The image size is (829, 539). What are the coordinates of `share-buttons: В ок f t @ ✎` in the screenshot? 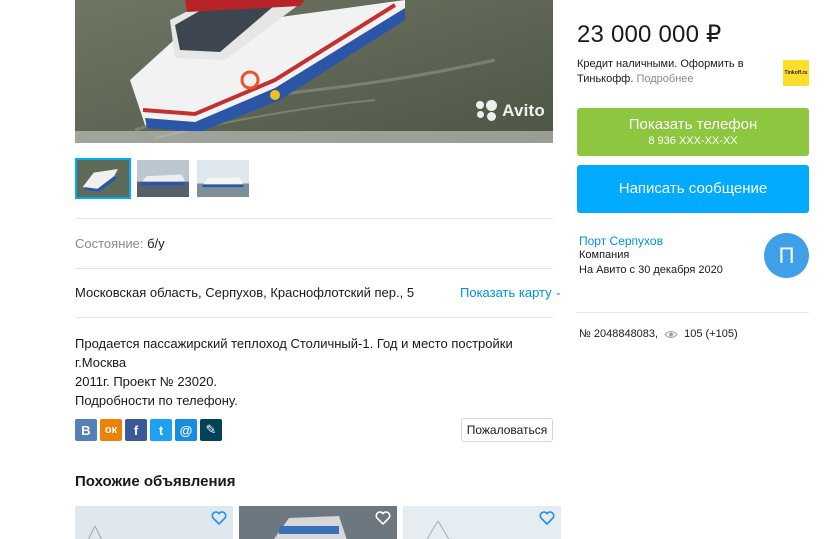 It's located at (148, 430).